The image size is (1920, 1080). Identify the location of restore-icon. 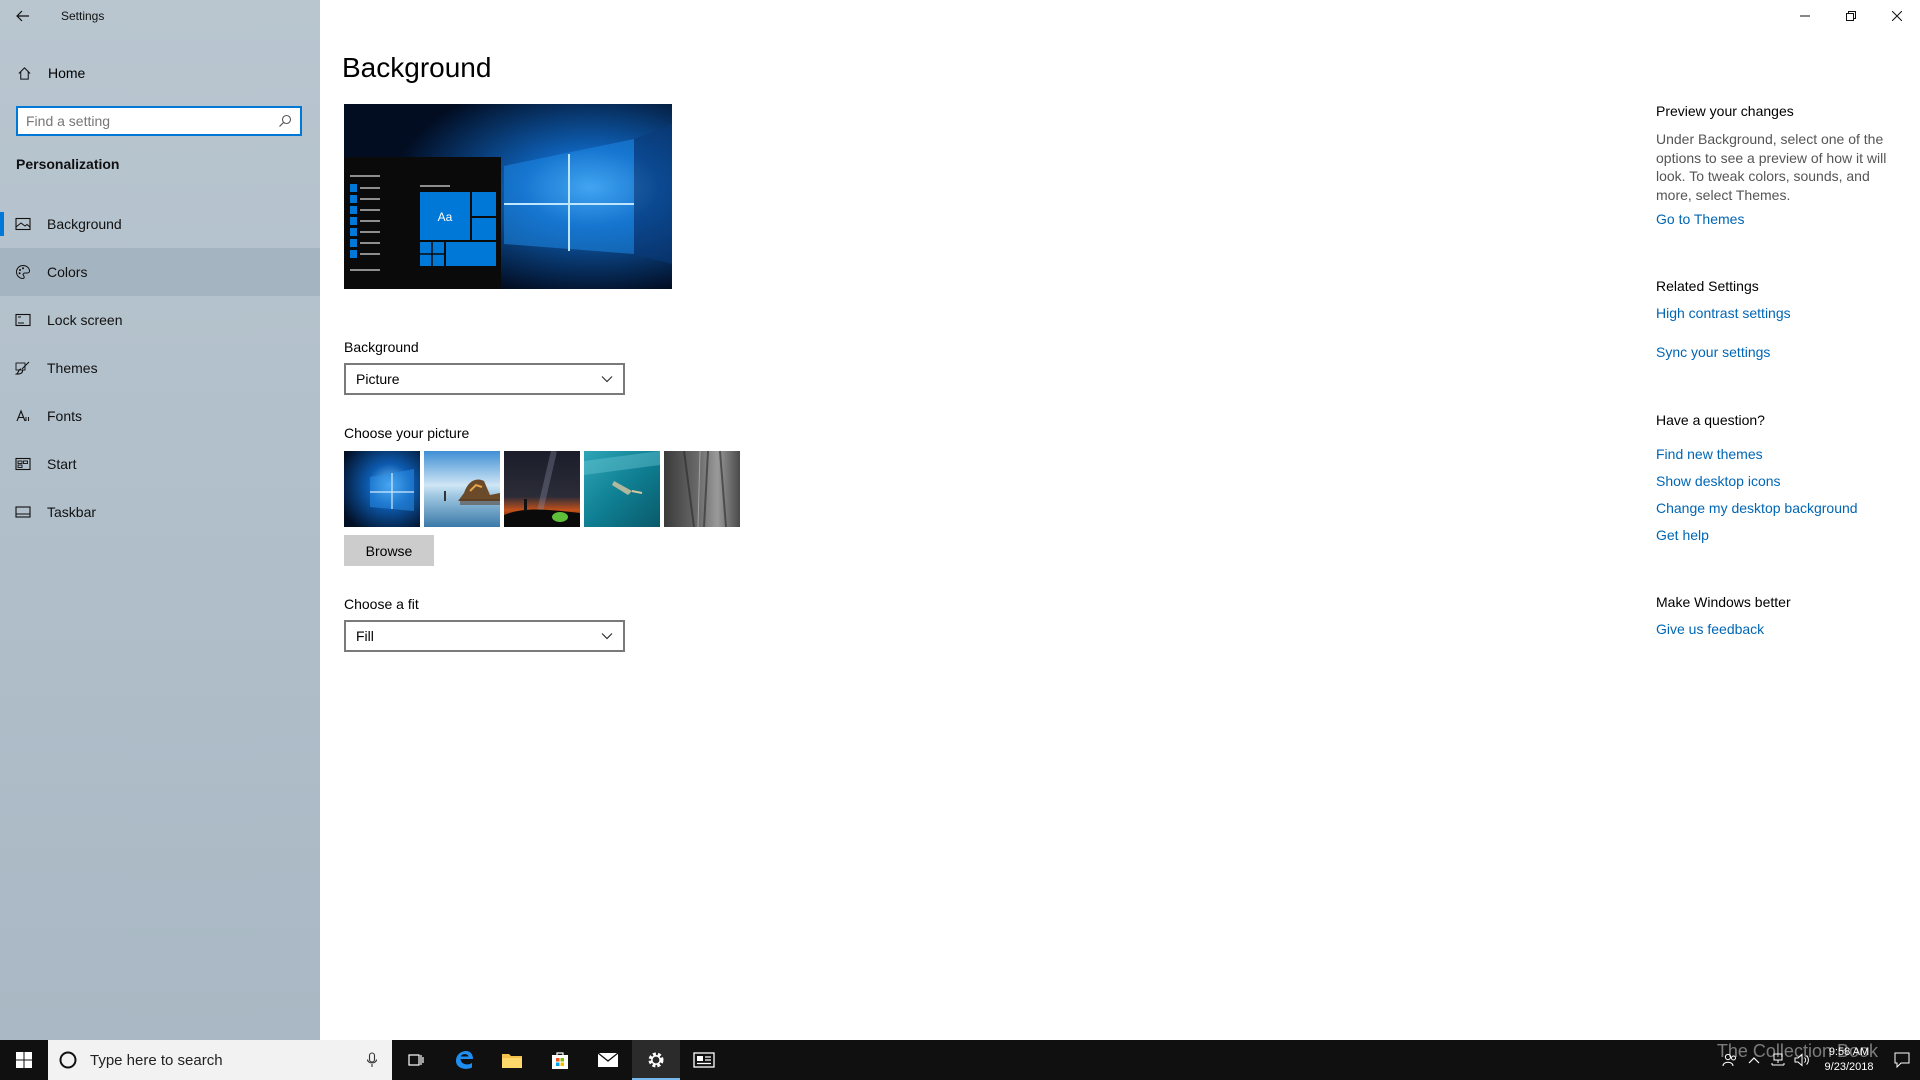
(1851, 16).